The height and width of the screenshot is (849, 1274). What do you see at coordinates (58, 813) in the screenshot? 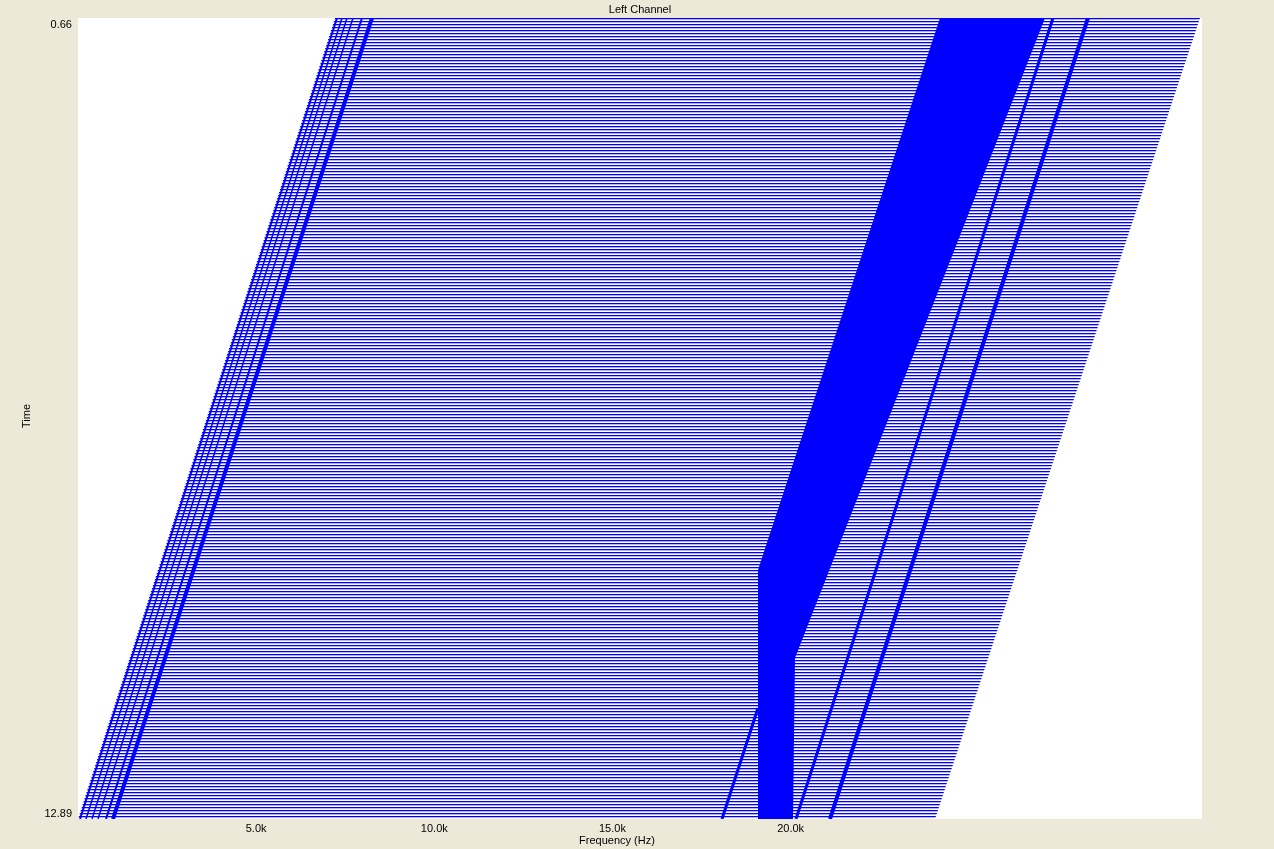
I see `y-tick-label: 12.89` at bounding box center [58, 813].